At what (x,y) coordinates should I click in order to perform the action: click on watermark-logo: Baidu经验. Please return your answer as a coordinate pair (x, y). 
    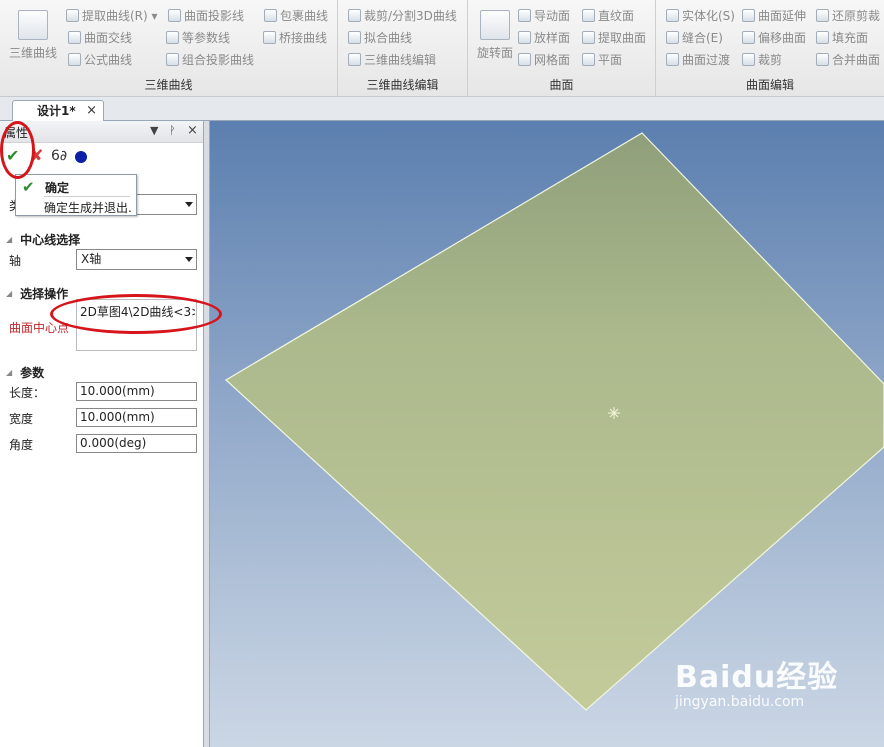
    Looking at the image, I should click on (757, 677).